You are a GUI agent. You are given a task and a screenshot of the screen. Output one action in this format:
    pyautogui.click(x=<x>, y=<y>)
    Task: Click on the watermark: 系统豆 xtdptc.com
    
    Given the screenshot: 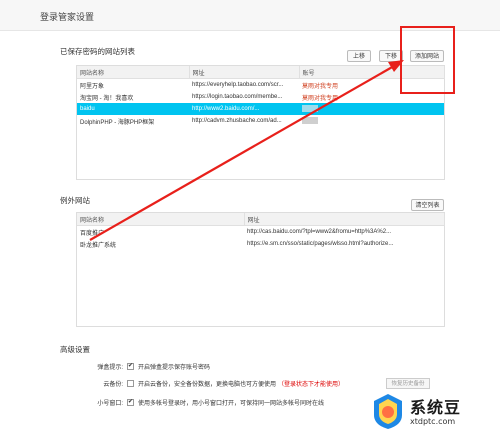 What is the action you would take?
    pyautogui.click(x=431, y=411)
    